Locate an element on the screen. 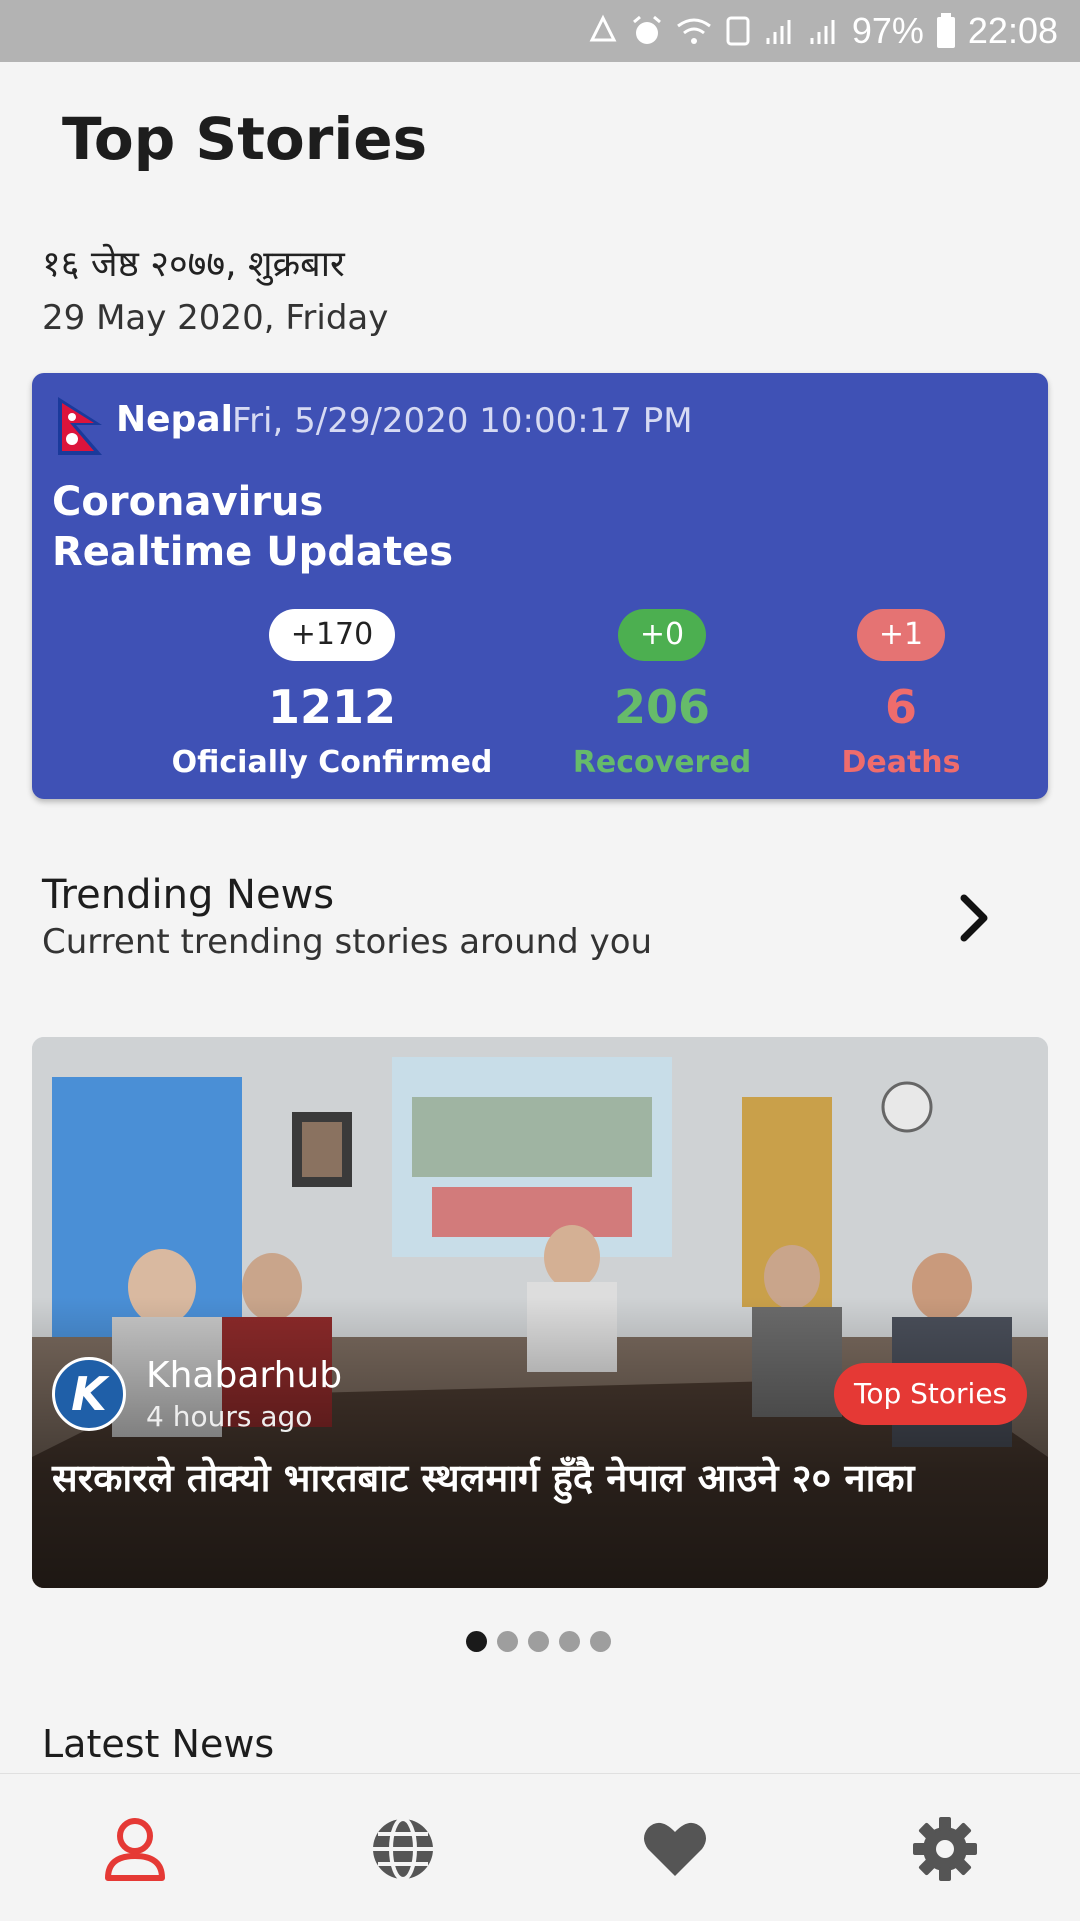  source-logo: K is located at coordinates (89, 1394).